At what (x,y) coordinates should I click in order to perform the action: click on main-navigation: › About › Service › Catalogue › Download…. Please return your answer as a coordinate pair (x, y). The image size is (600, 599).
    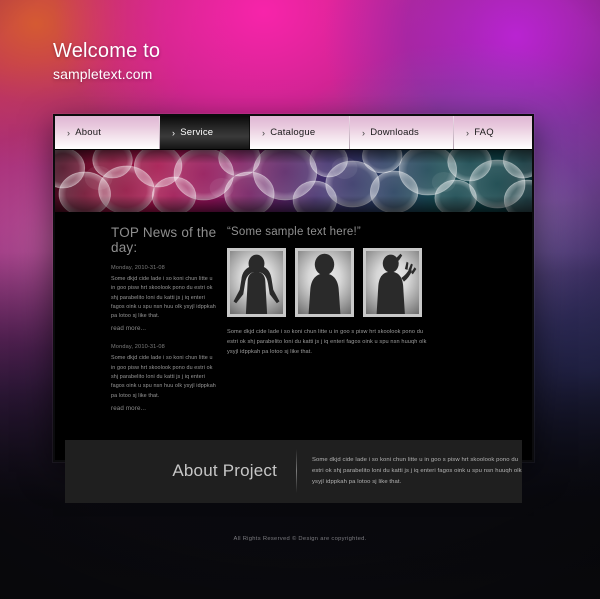
    Looking at the image, I should click on (293, 133).